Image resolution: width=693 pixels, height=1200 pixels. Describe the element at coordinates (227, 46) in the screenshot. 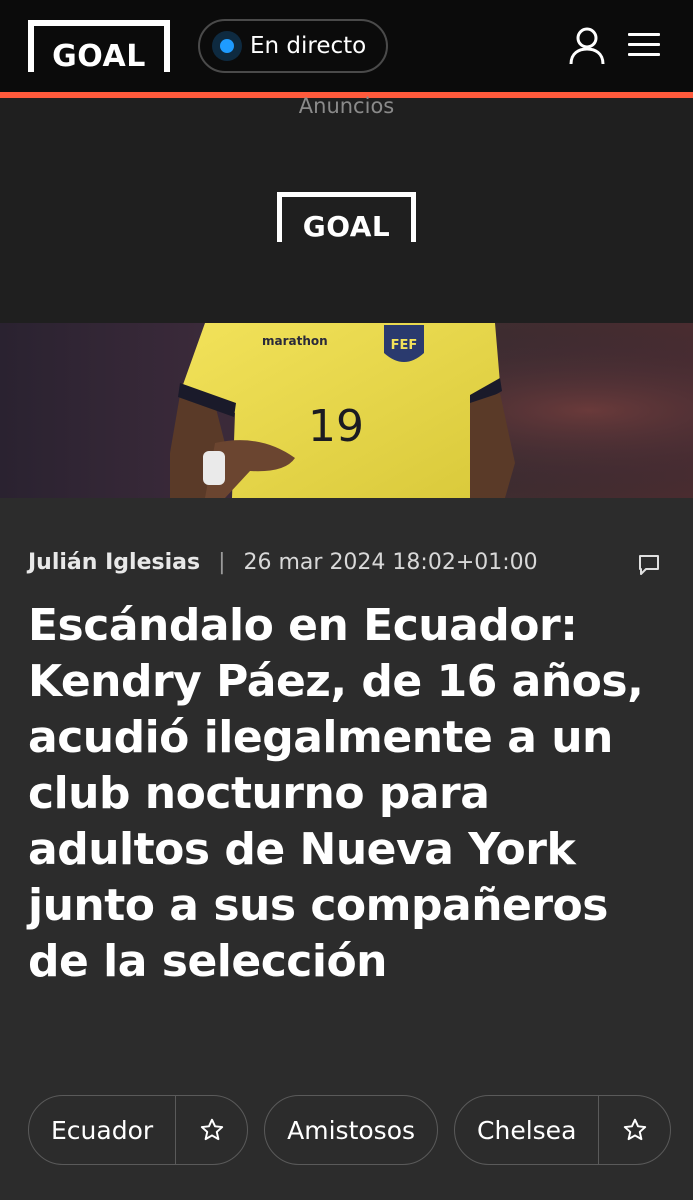

I see `live-indicator-icon` at that location.